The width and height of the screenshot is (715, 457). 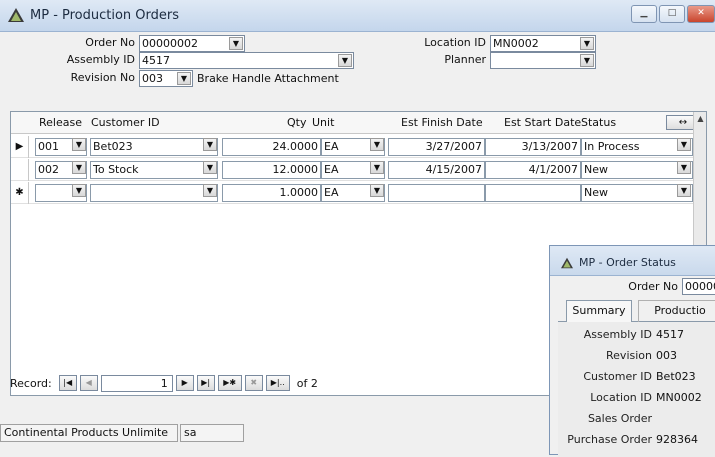 What do you see at coordinates (609, 439) in the screenshot?
I see `field-label: Purchase Order` at bounding box center [609, 439].